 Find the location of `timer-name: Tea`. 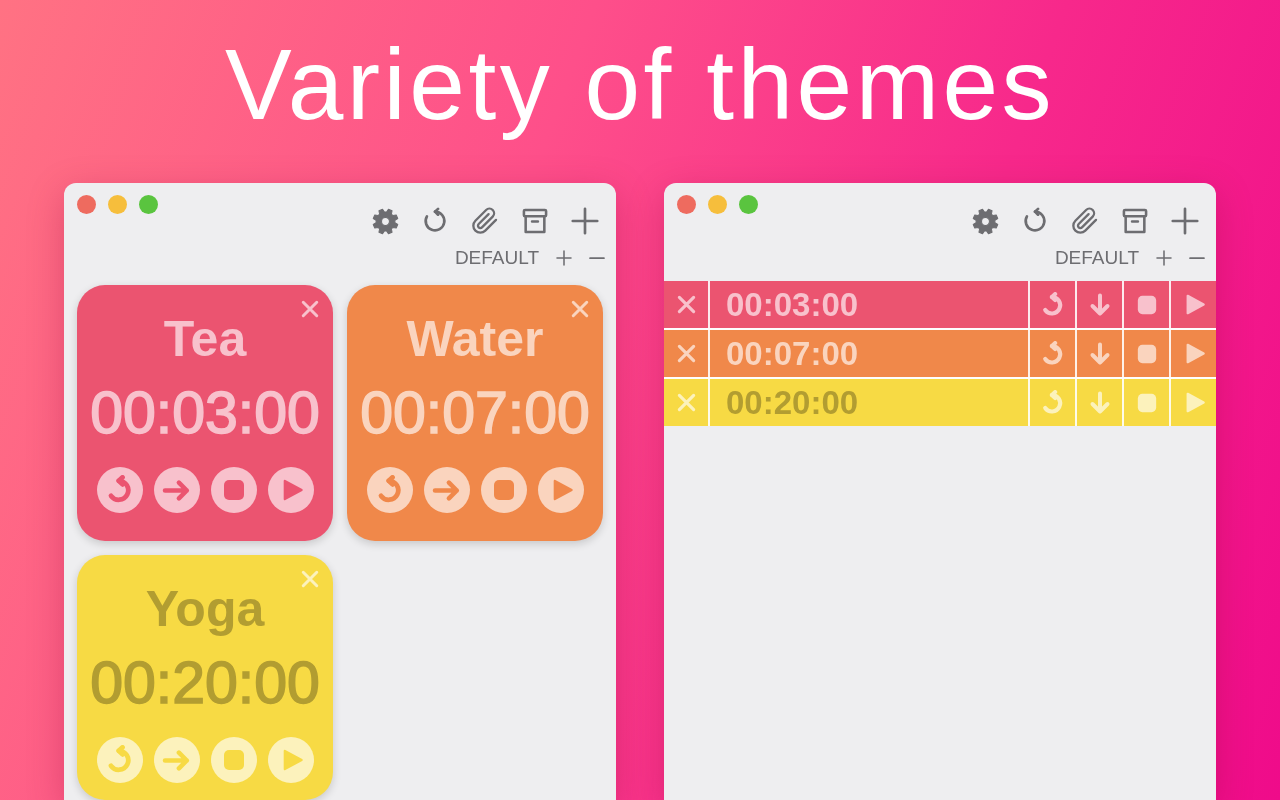

timer-name: Tea is located at coordinates (205, 339).